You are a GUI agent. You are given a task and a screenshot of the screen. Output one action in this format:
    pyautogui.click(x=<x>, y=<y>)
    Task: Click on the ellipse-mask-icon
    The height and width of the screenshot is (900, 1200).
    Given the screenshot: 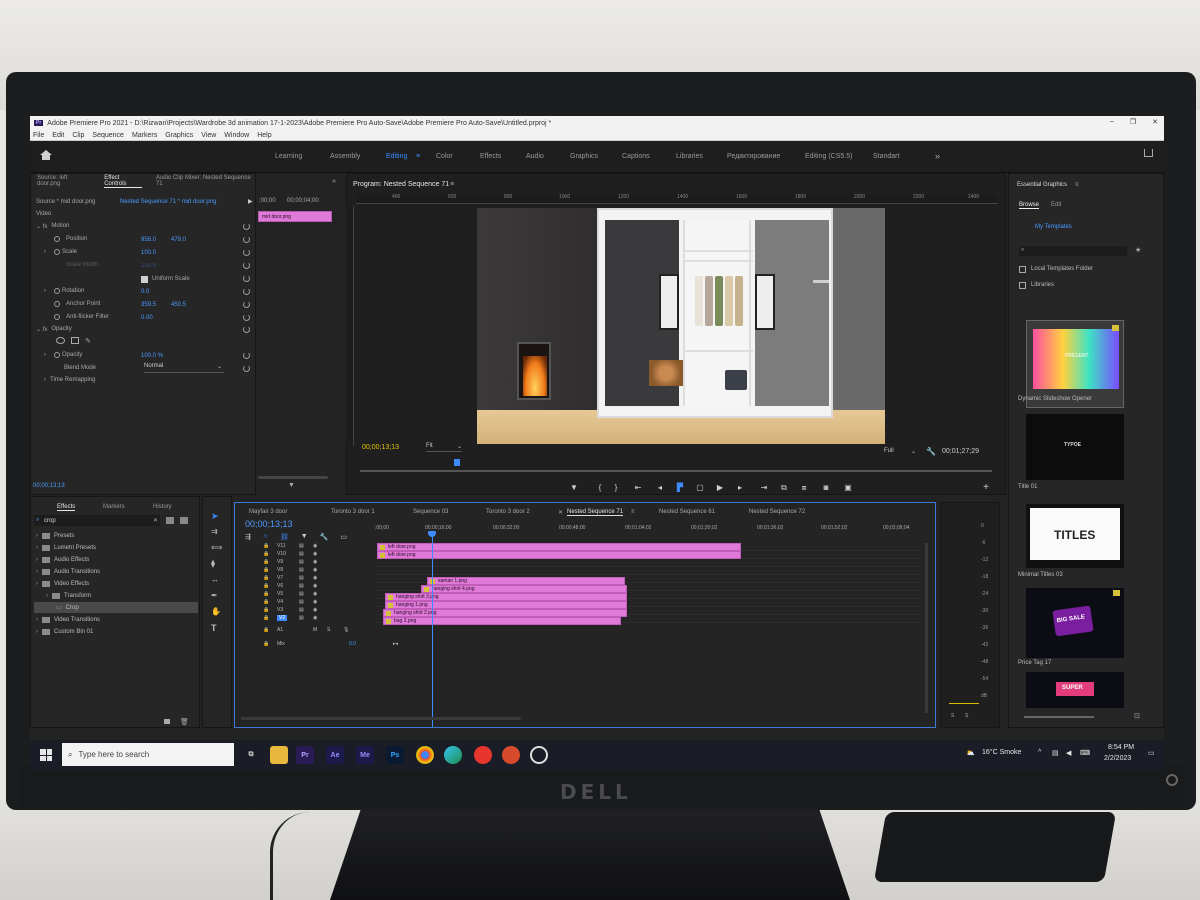 What is the action you would take?
    pyautogui.click(x=60, y=340)
    